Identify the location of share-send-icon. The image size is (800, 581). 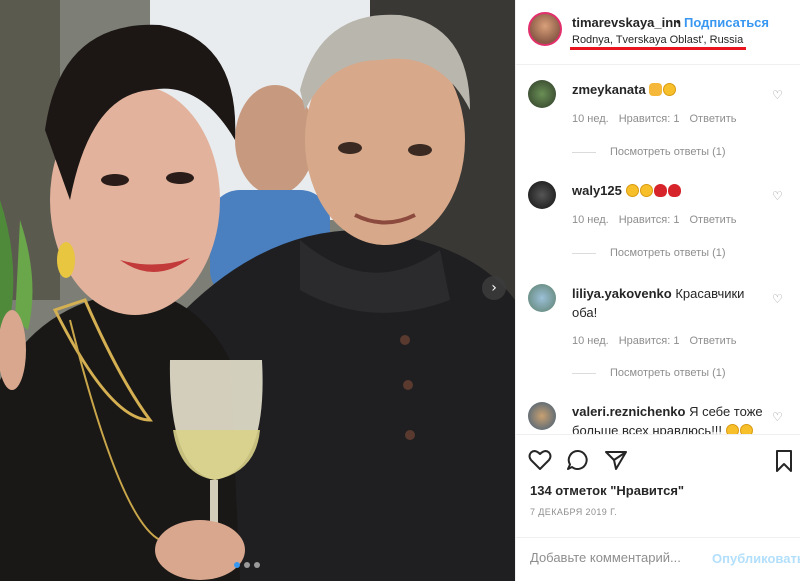
(616, 460).